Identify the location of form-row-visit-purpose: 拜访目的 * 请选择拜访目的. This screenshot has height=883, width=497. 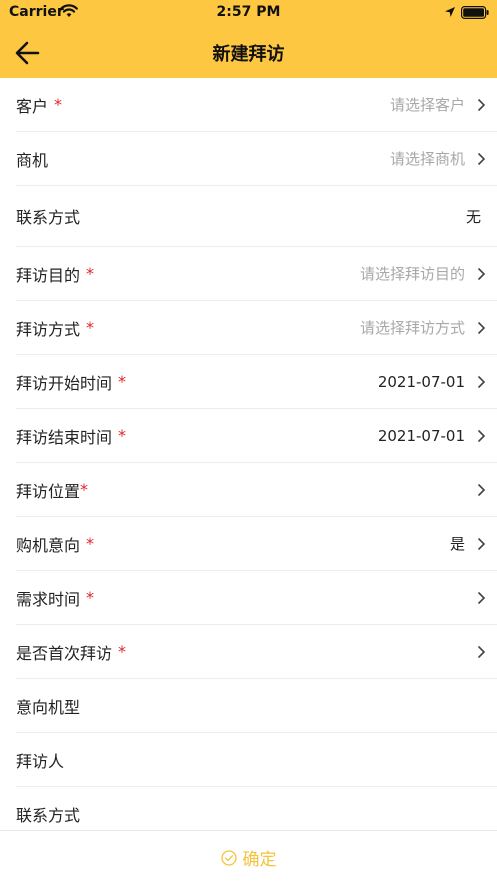
(256, 274).